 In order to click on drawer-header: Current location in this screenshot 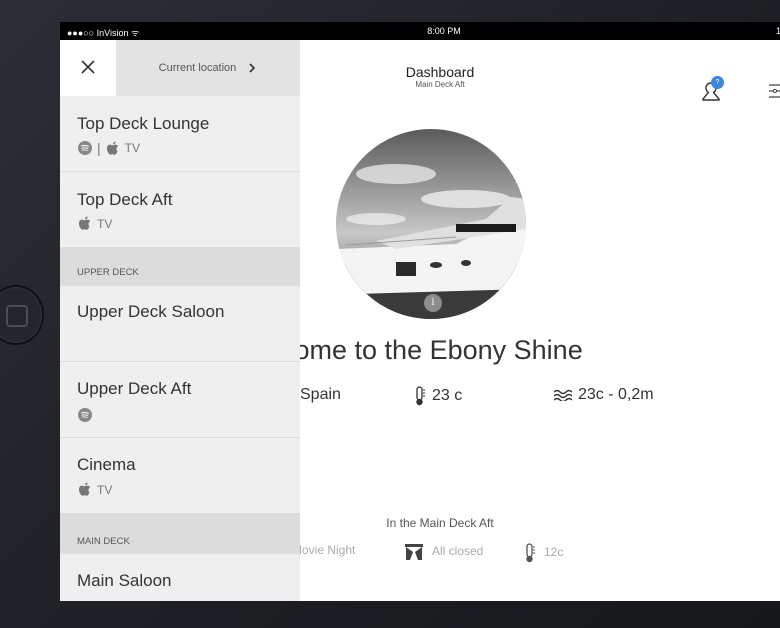, I will do `click(180, 68)`.